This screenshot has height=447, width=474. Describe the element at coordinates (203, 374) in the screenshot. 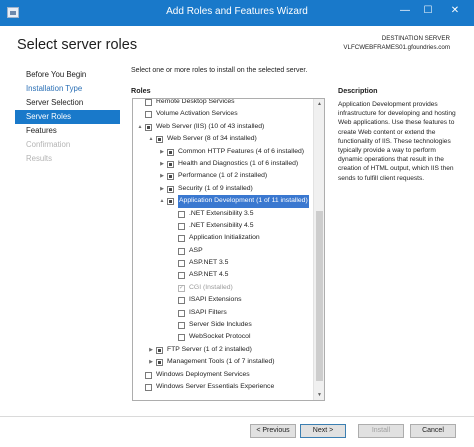

I see `role-label: Windows Deployment Services` at that location.